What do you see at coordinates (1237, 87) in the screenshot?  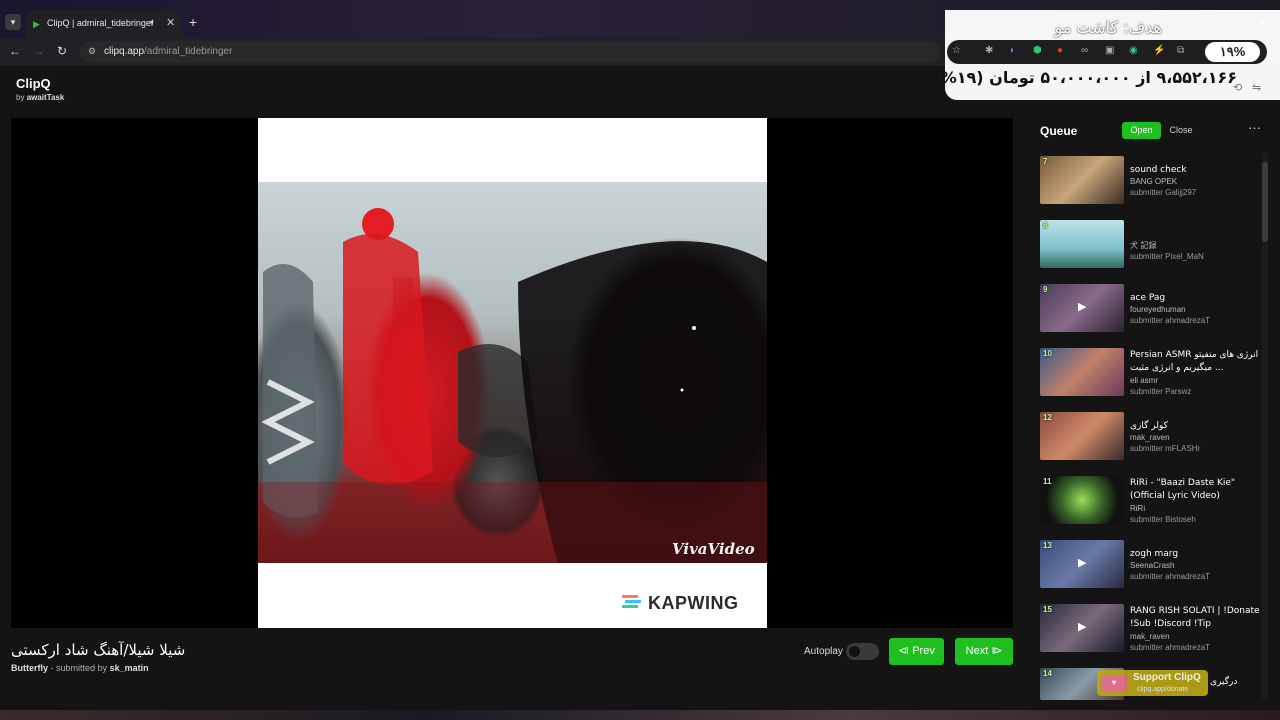 I see `history-icon: ⟲` at bounding box center [1237, 87].